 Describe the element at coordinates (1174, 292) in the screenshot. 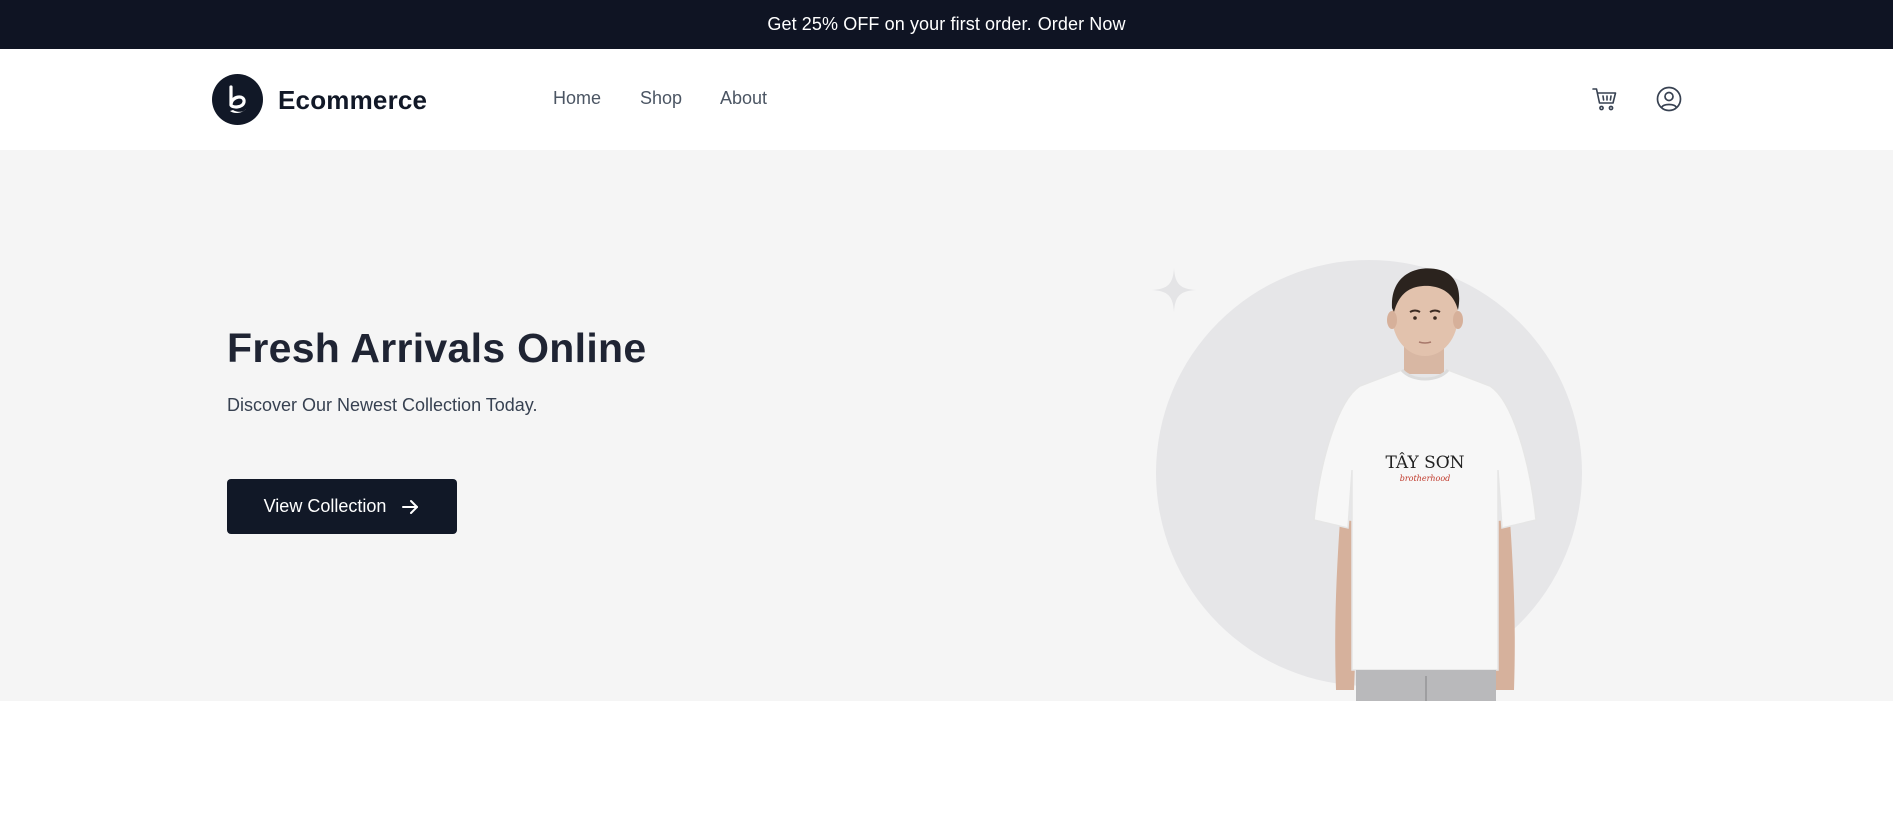

I see `sparkle-icon` at that location.